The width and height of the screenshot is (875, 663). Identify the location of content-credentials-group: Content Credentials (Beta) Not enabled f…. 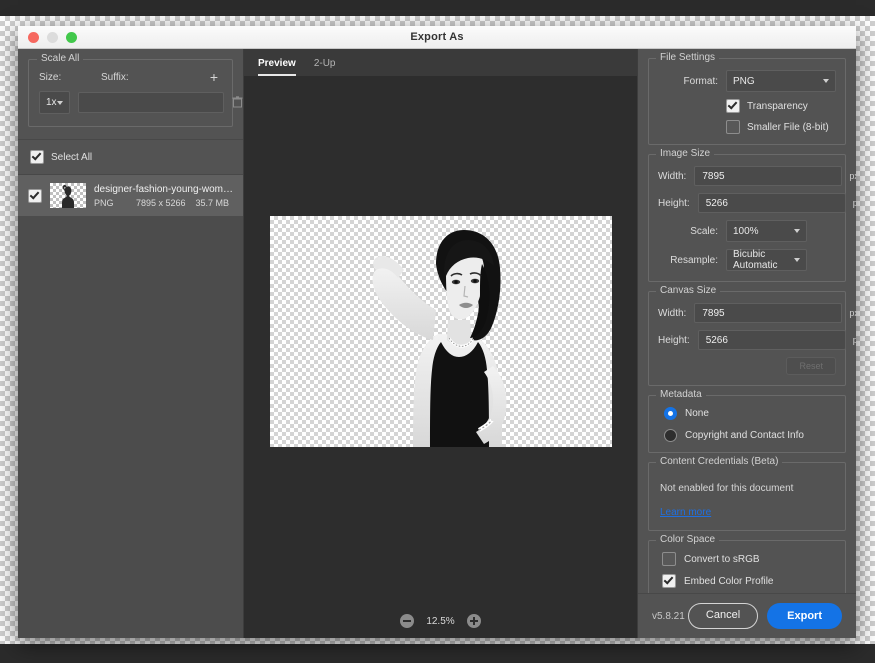
(747, 493).